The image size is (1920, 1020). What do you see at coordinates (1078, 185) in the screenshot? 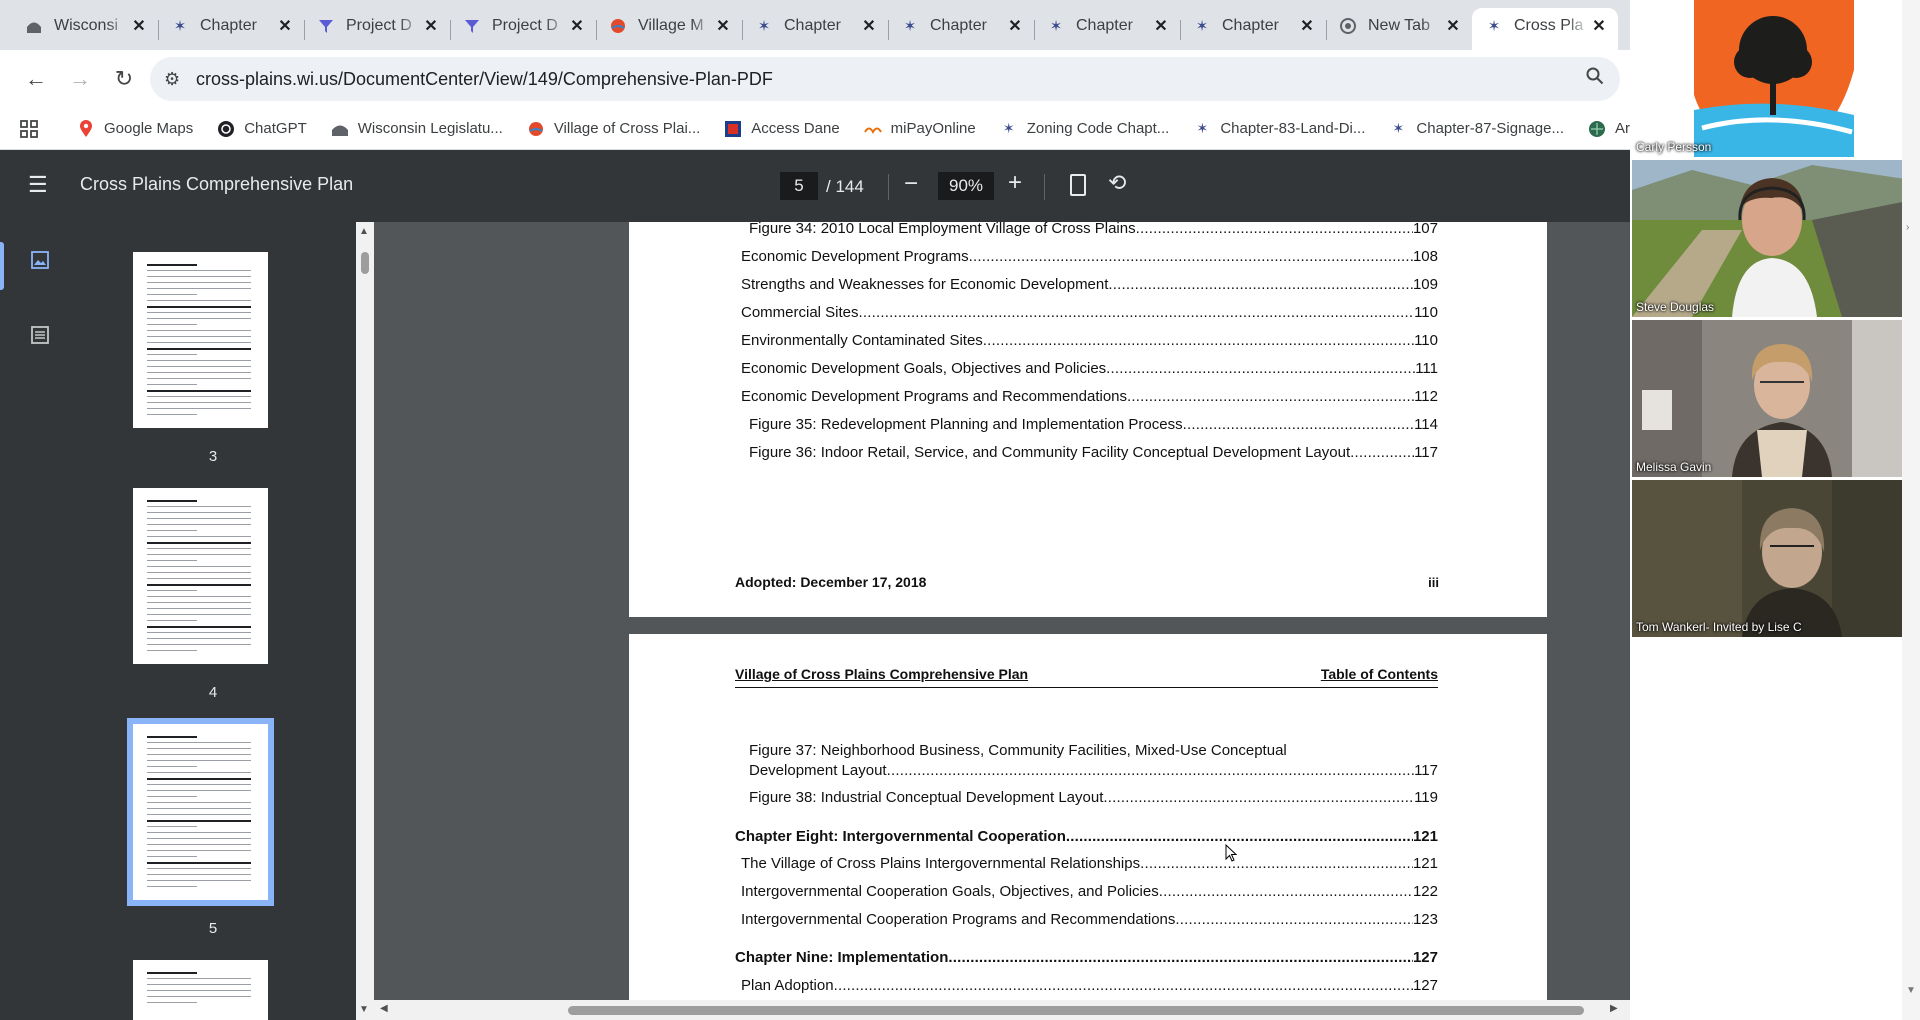
I see `fit-page-icon` at bounding box center [1078, 185].